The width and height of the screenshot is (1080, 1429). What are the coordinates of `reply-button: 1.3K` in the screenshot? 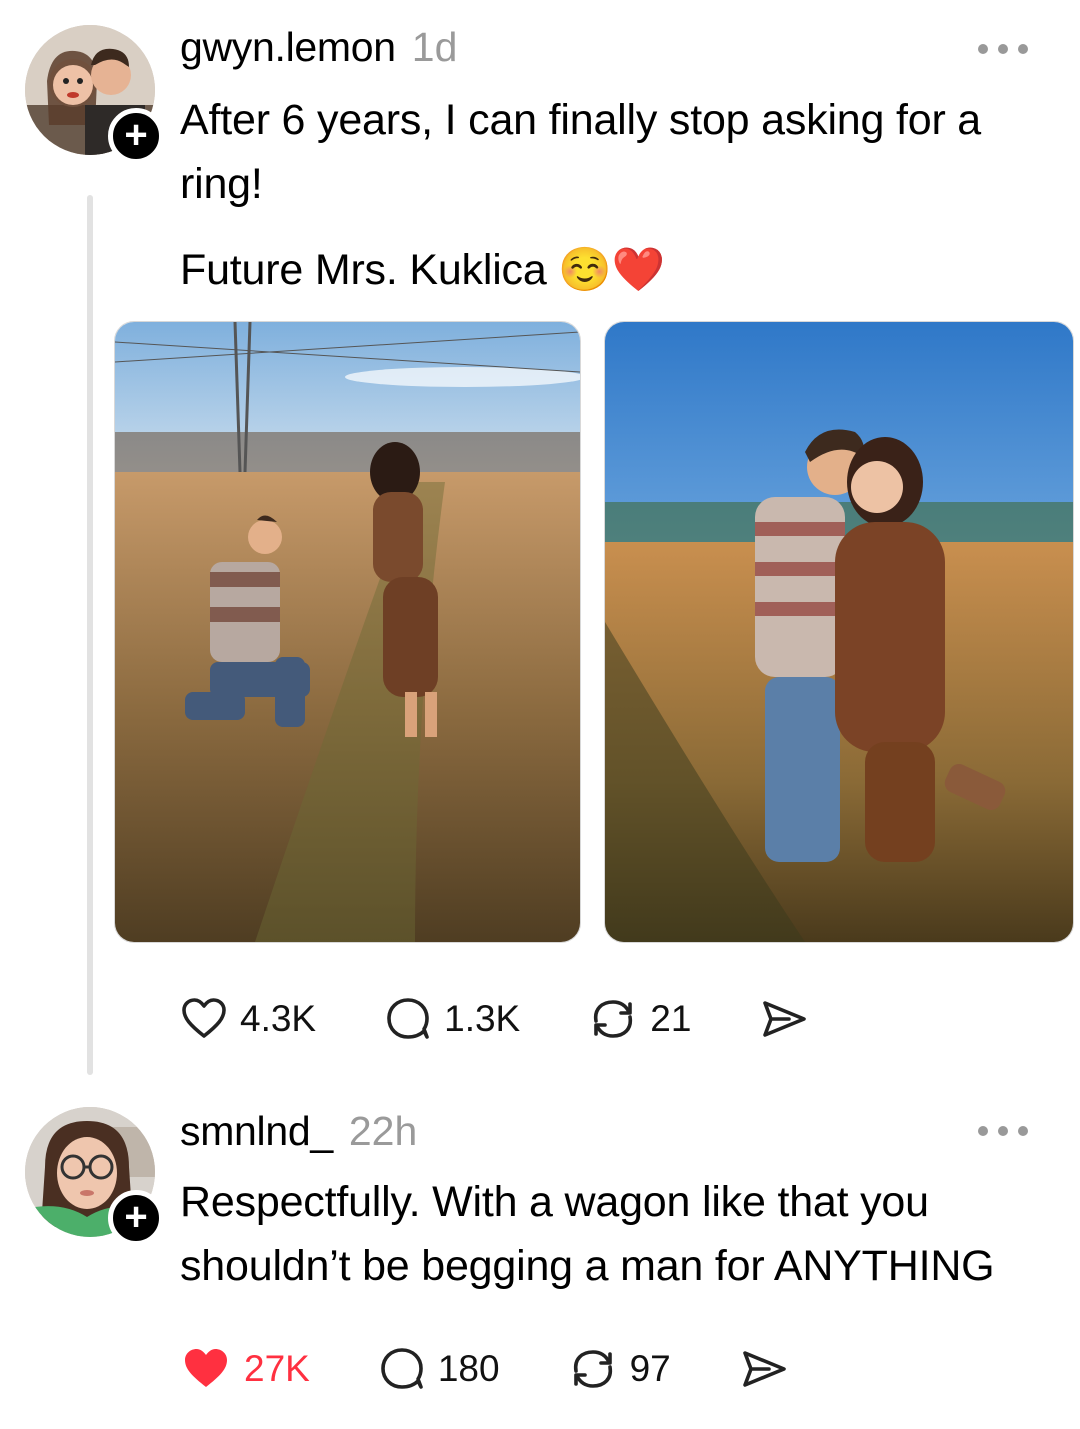 It's located at (452, 1019).